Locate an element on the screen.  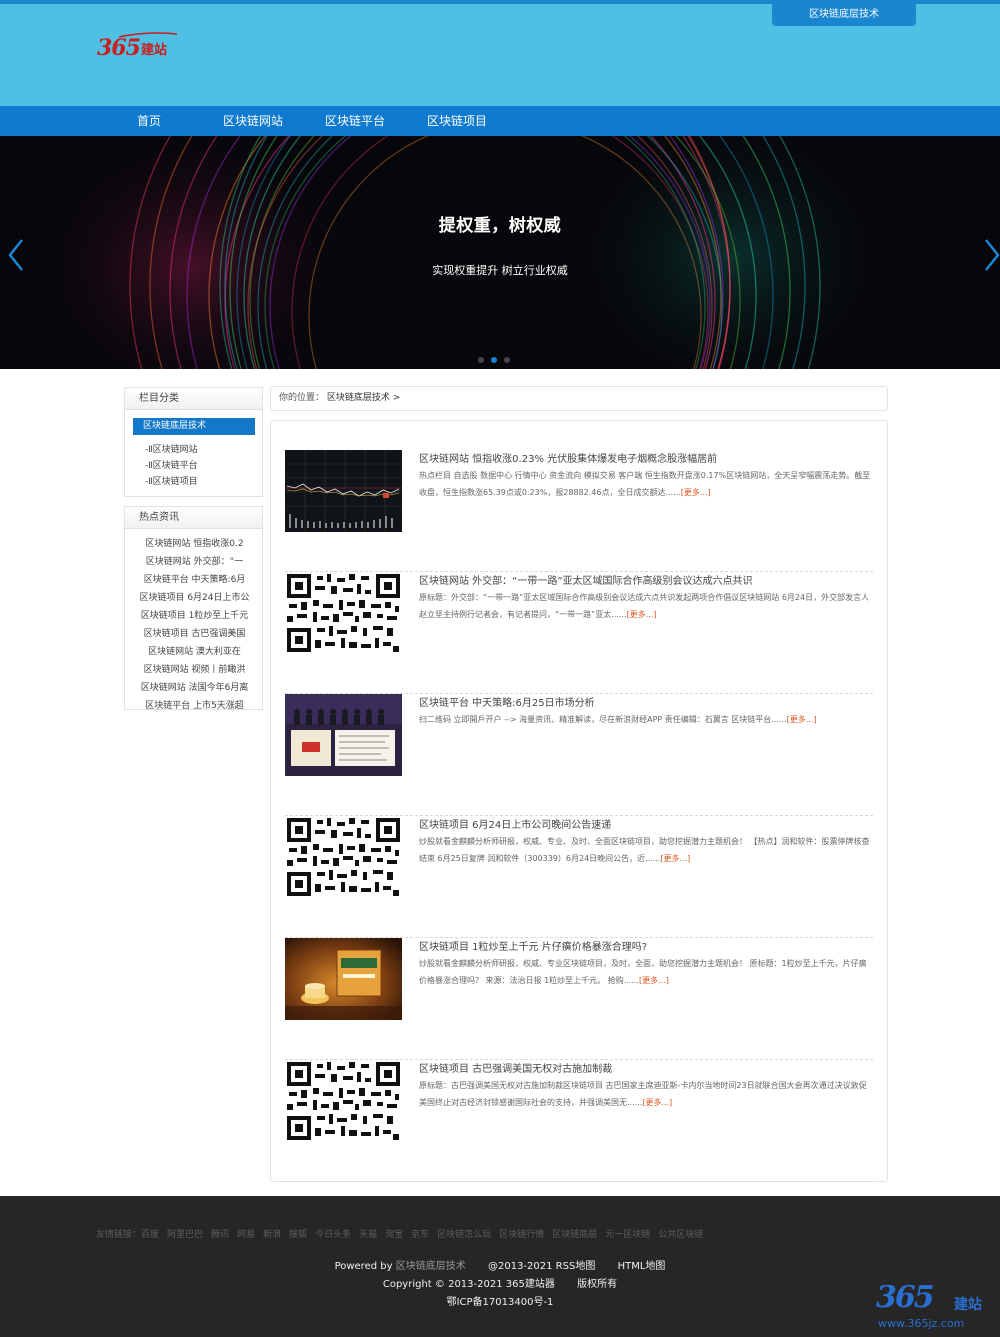
hot-news-item: 区块链项目 6月24日上市公 is located at coordinates (194, 596).